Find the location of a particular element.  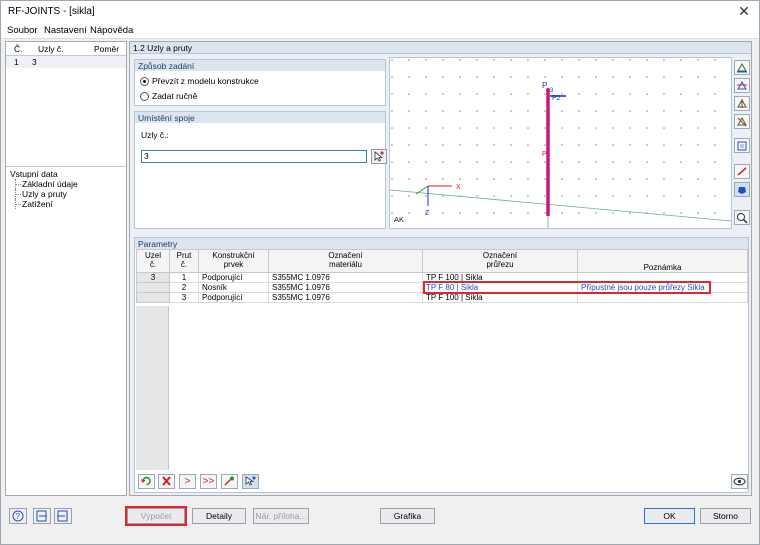

tree-root: Vstupní data is located at coordinates (66, 174).